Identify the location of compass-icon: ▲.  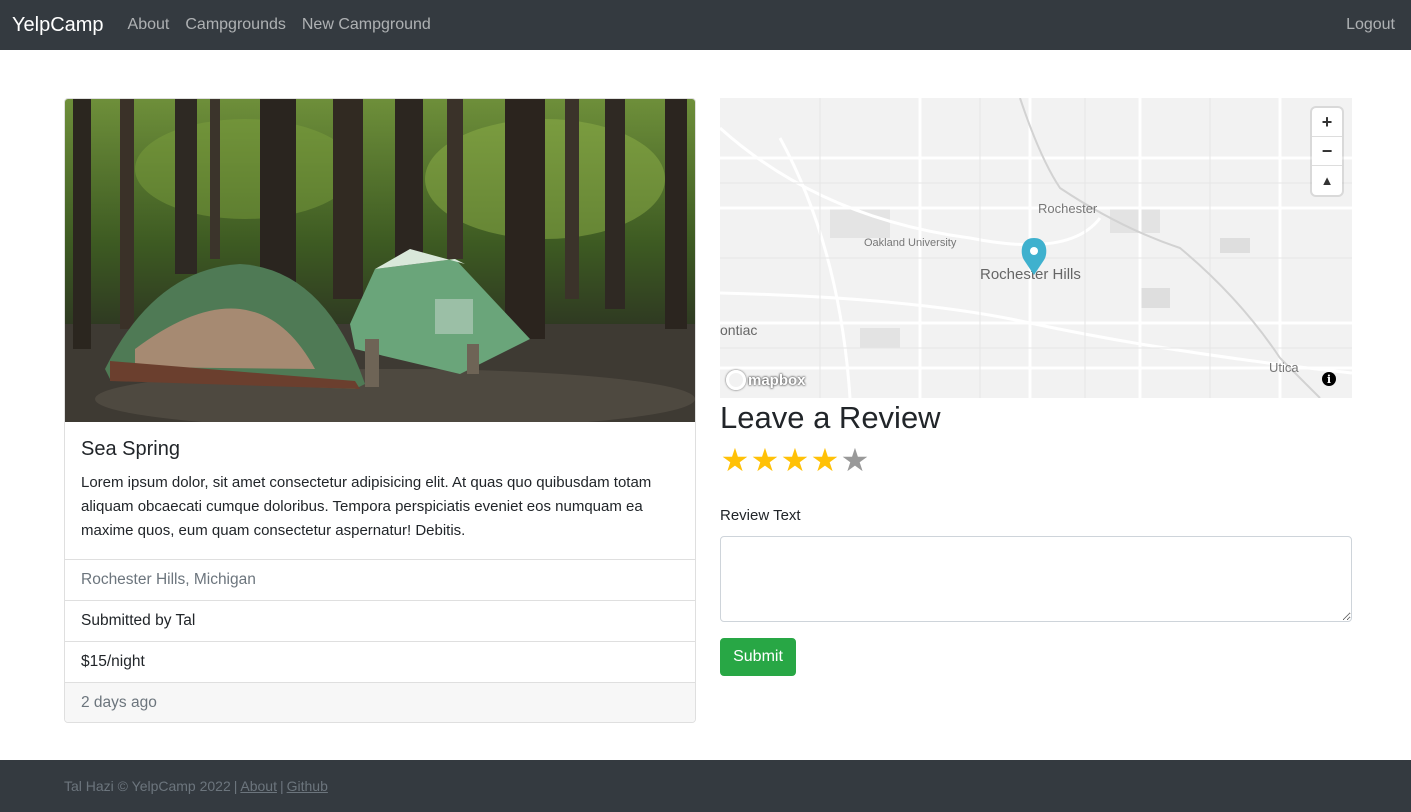
(1327, 180).